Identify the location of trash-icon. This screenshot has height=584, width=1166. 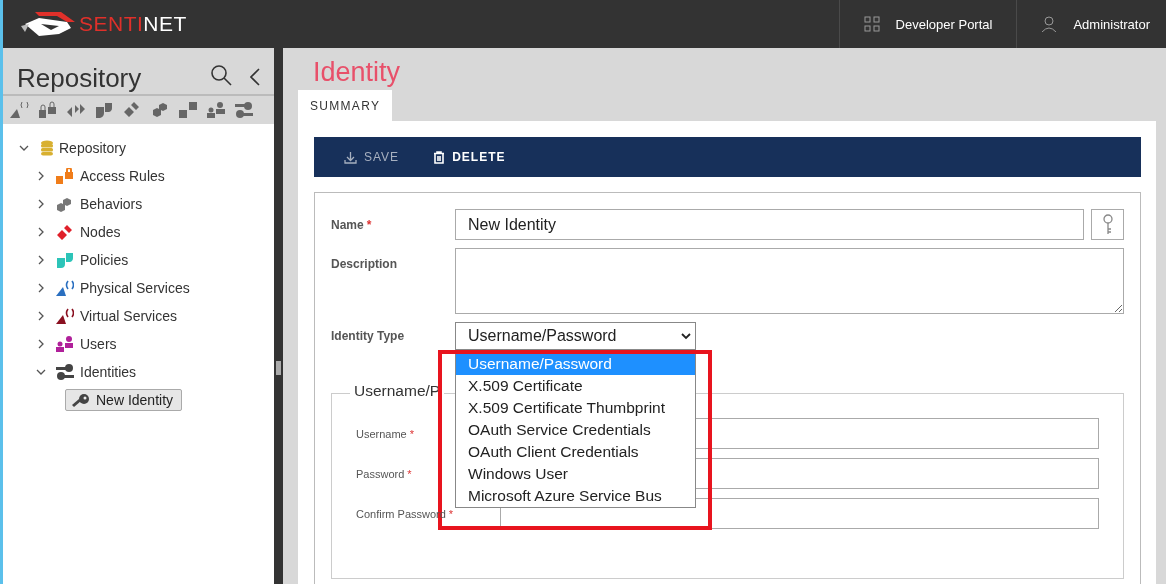
(439, 157).